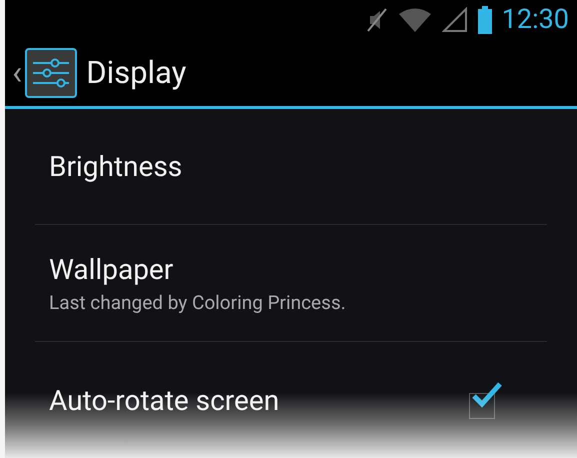  I want to click on setting-title: Auto-rotate screen, so click(164, 400).